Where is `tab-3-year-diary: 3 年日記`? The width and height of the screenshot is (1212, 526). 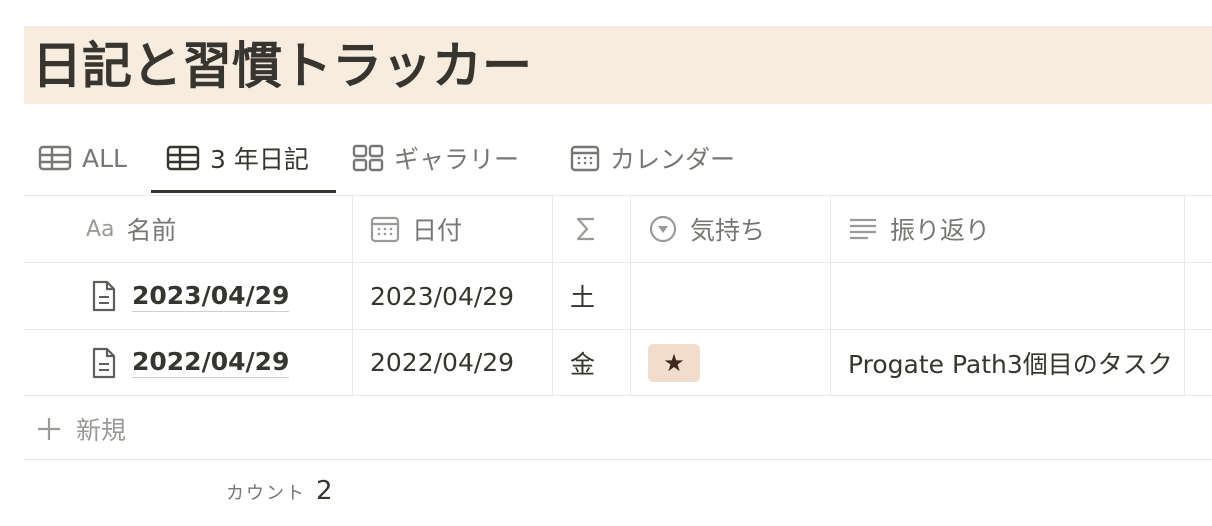 tab-3-year-diary: 3 年日記 is located at coordinates (237, 158).